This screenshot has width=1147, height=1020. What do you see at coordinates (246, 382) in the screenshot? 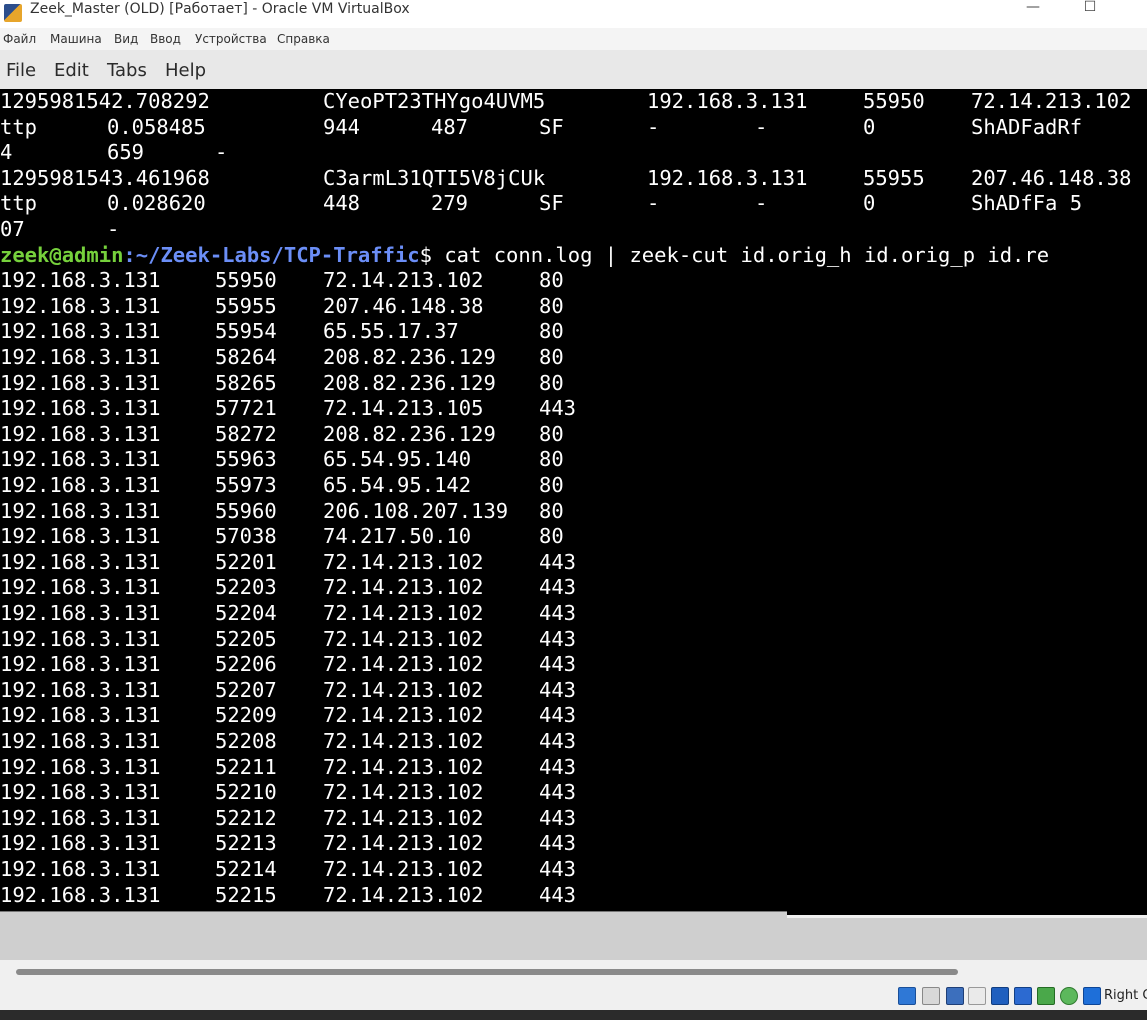
I see `orig-port-cell: 58265` at bounding box center [246, 382].